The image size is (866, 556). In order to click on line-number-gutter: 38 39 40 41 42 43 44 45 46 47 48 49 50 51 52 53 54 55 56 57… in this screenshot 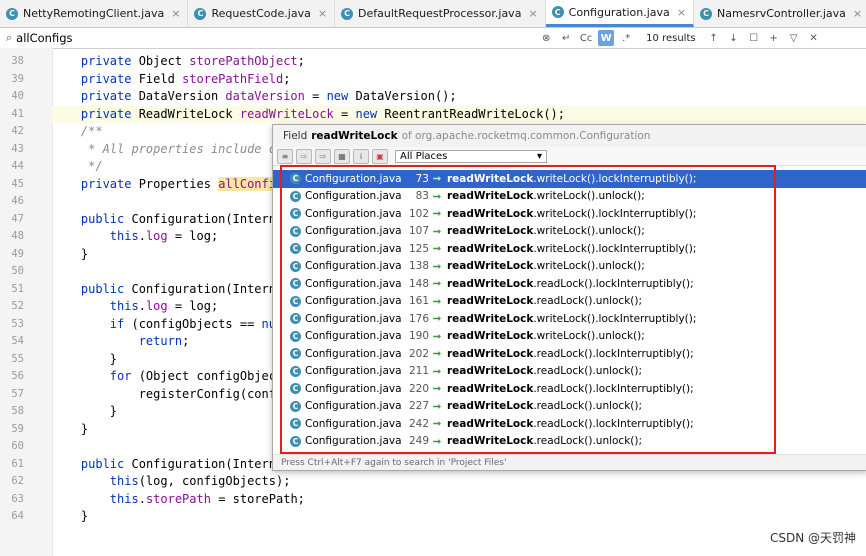, I will do `click(26, 302)`.